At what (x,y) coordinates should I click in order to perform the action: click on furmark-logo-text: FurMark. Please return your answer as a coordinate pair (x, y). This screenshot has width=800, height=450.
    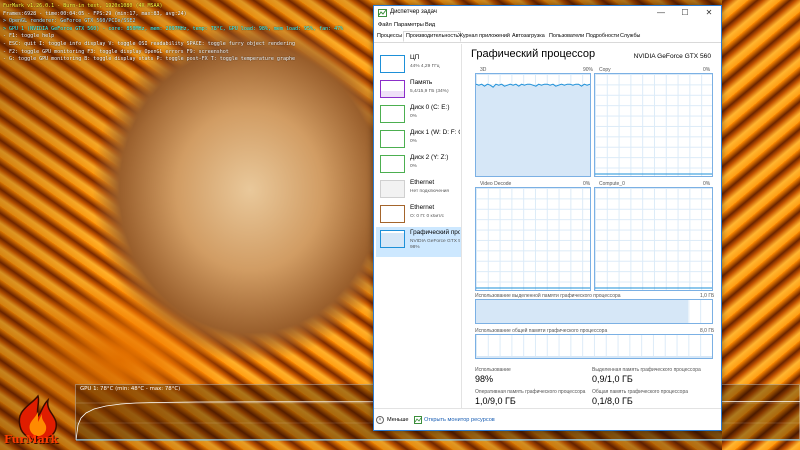
    Looking at the image, I should click on (31, 439).